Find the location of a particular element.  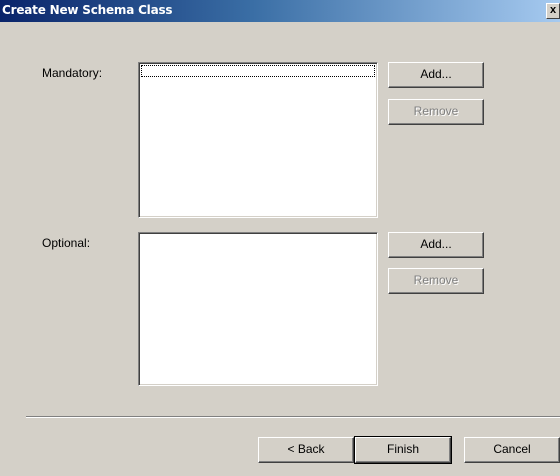

window-title: Create New Schema Class is located at coordinates (87, 10).